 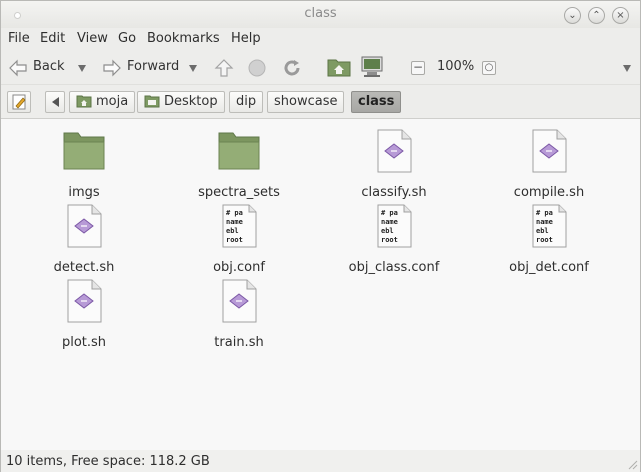 What do you see at coordinates (320, 40) in the screenshot?
I see `menu-bar: File Edit View Go Bookmarks Help` at bounding box center [320, 40].